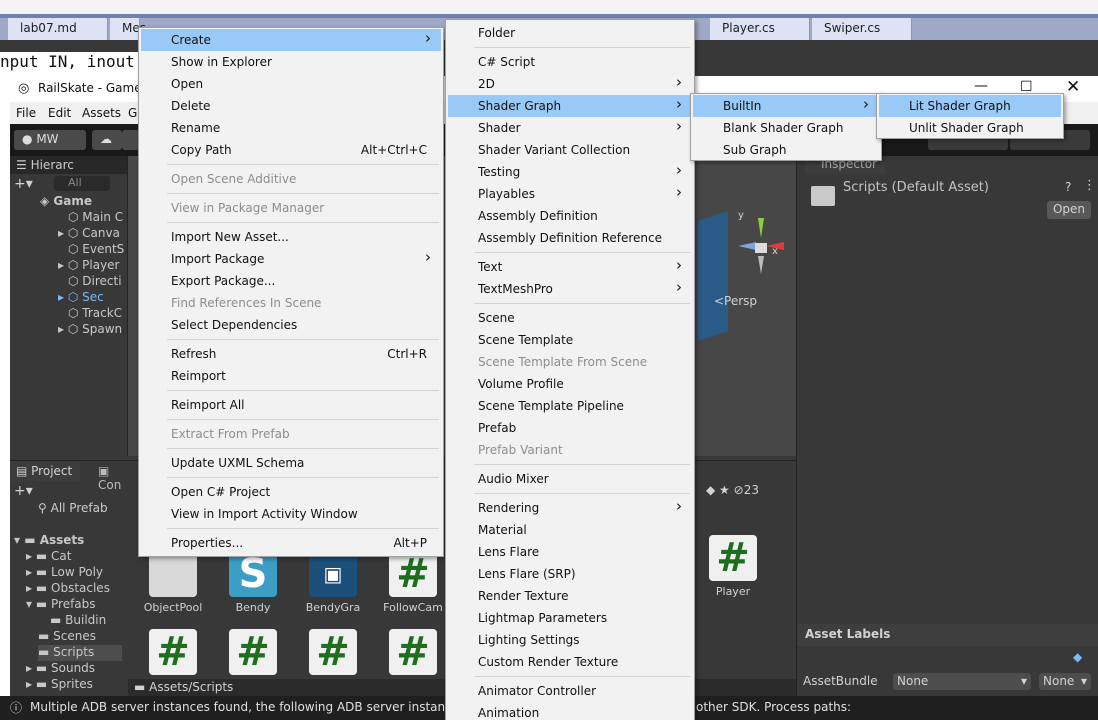  I want to click on tree-item: ▬ Scripts, so click(80, 653).